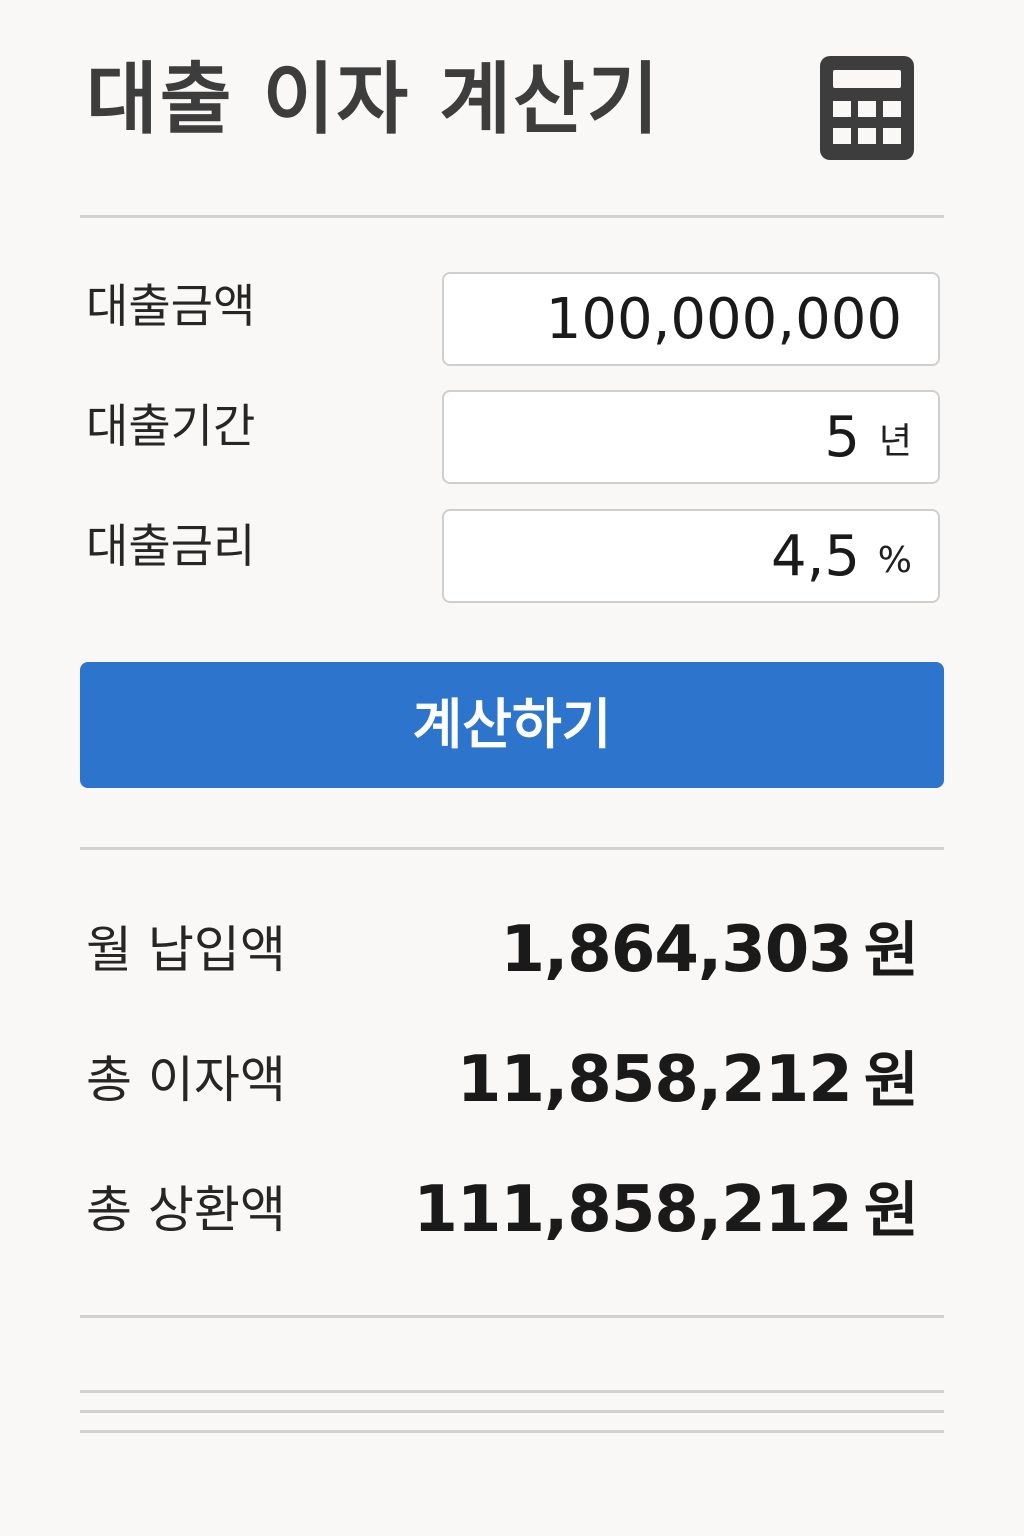 The height and width of the screenshot is (1536, 1024). Describe the element at coordinates (894, 560) in the screenshot. I see `loan-rate-unit: %` at that location.